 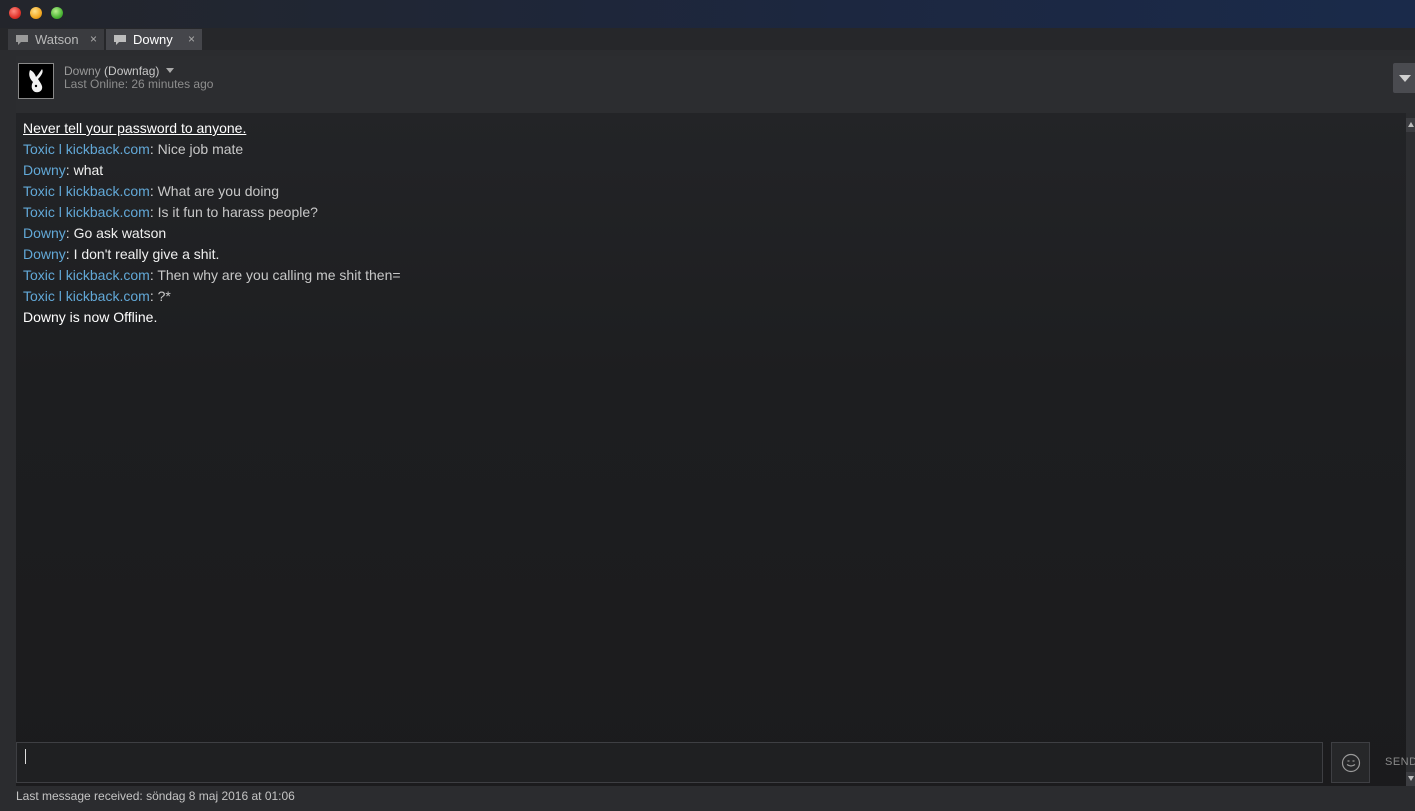 I want to click on tab-strip: Watson × Downy ×, so click(x=707, y=39).